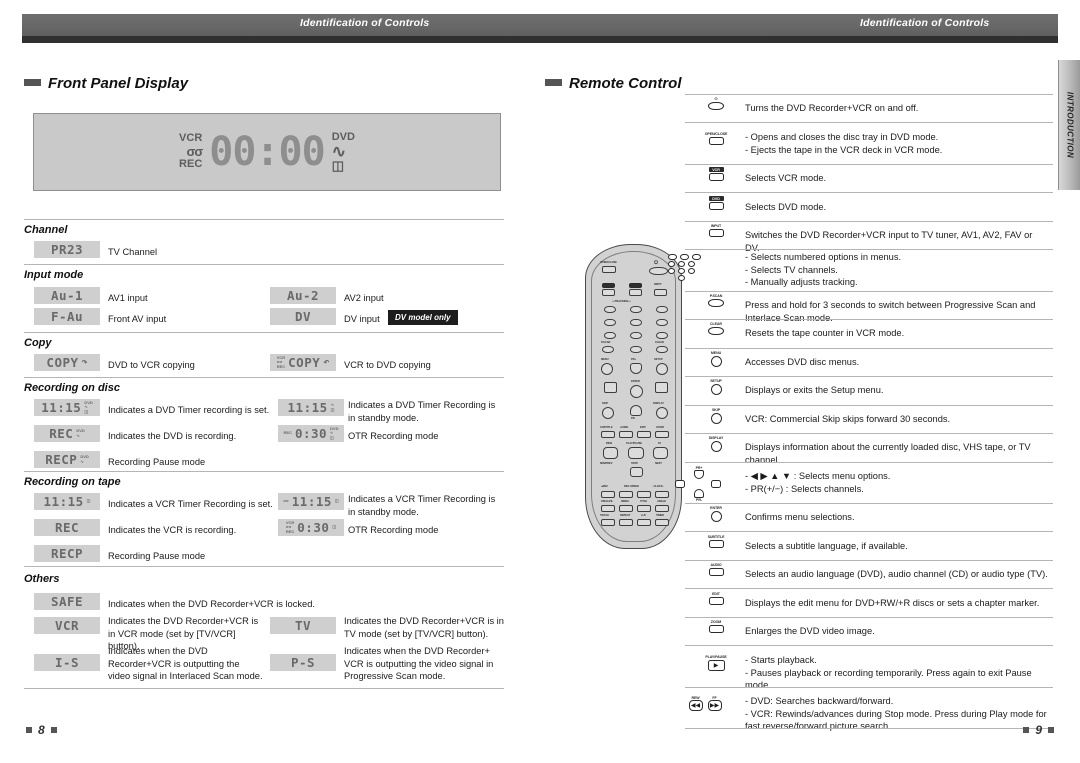 The height and width of the screenshot is (763, 1080). I want to click on remote-label-angle: ANGLE, so click(661, 501).